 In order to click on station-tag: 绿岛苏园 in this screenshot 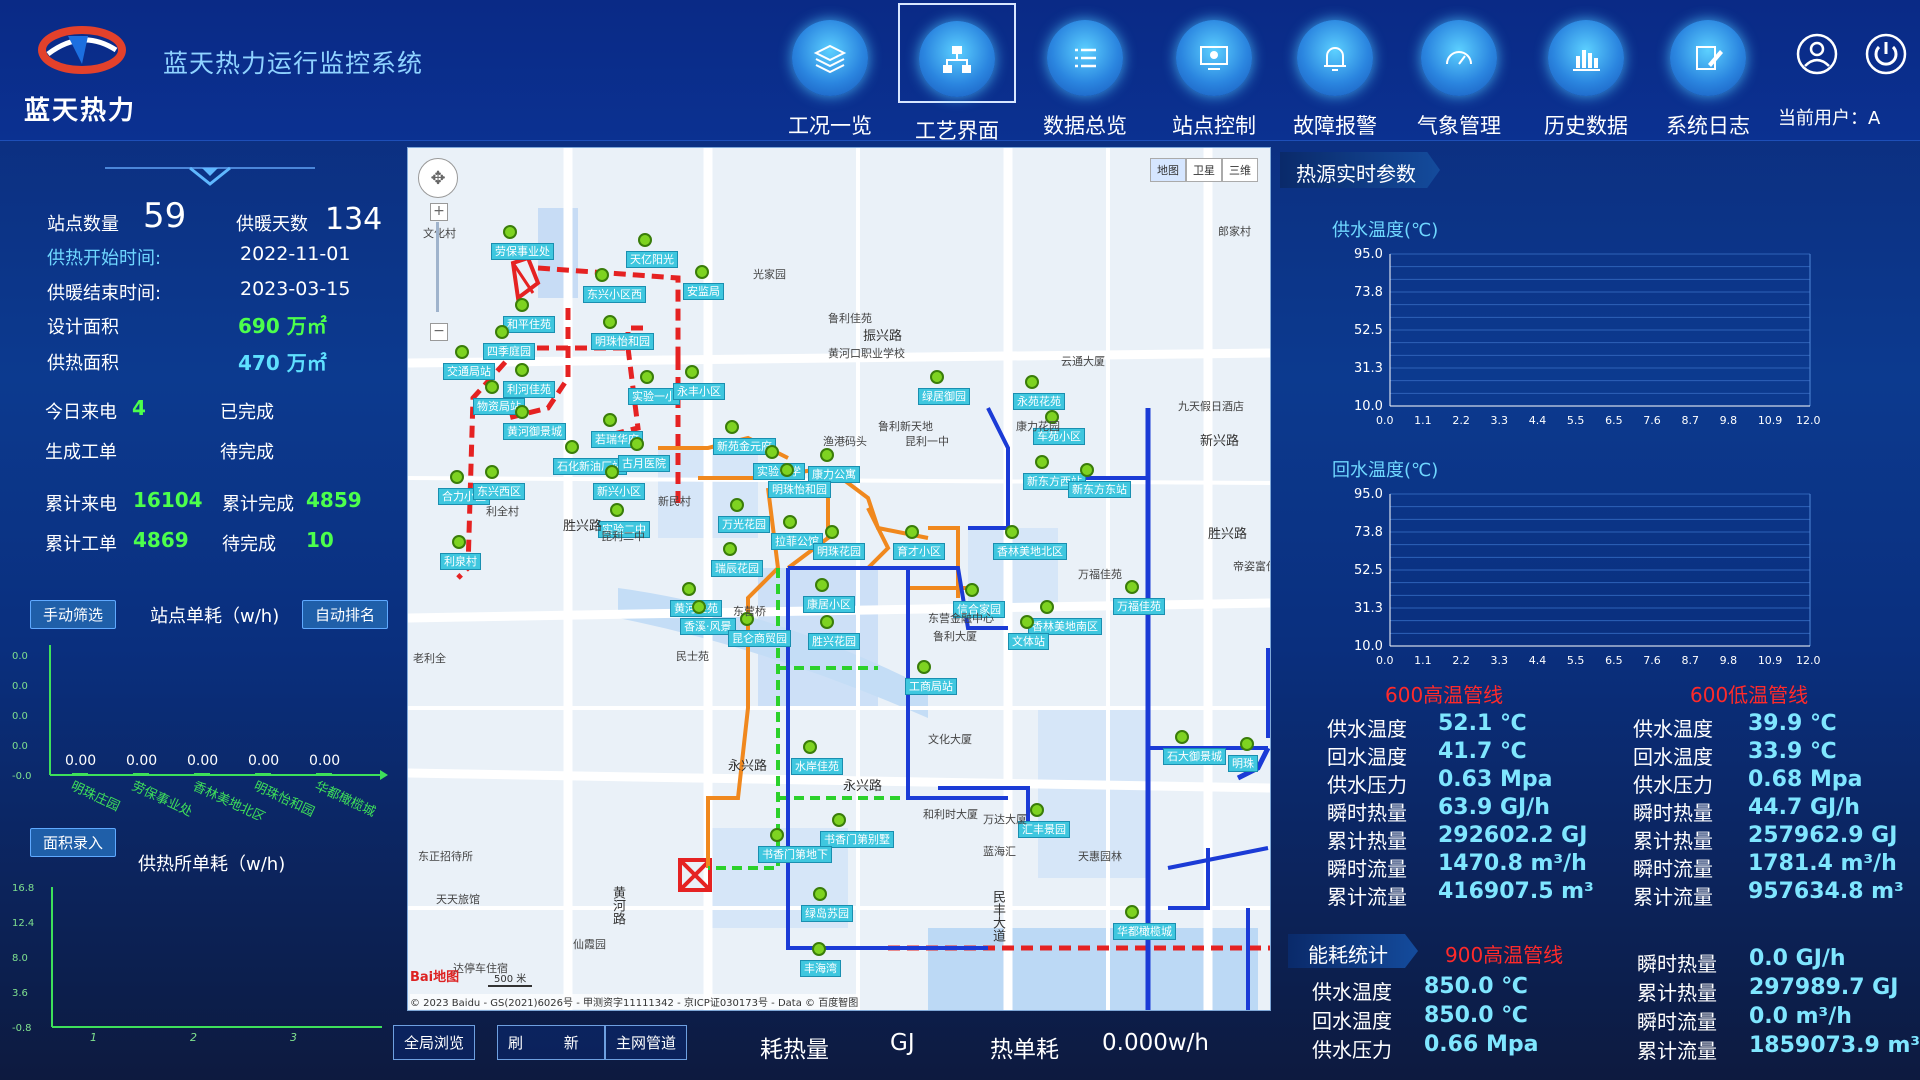, I will do `click(827, 913)`.